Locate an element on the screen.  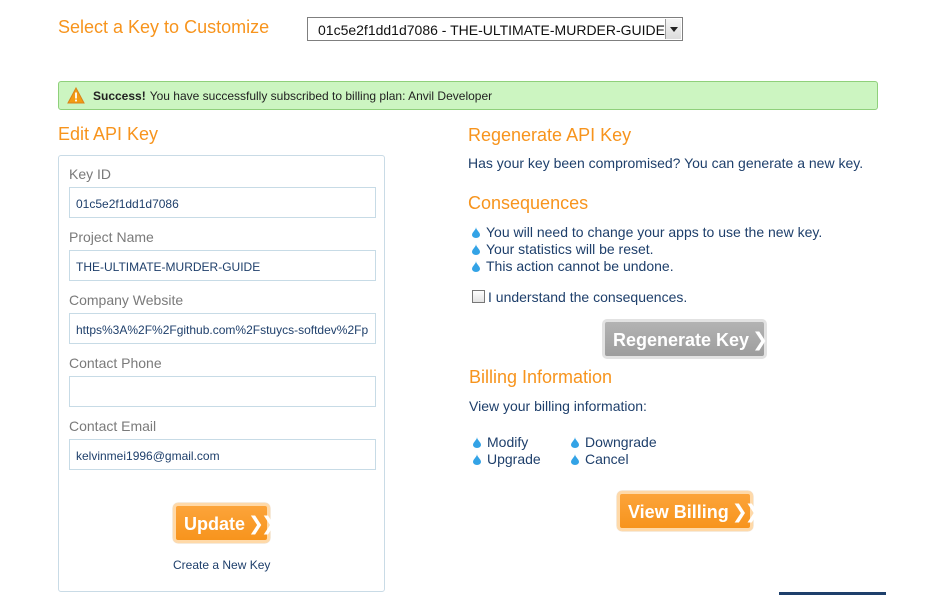
banner-strong: Success! is located at coordinates (119, 96).